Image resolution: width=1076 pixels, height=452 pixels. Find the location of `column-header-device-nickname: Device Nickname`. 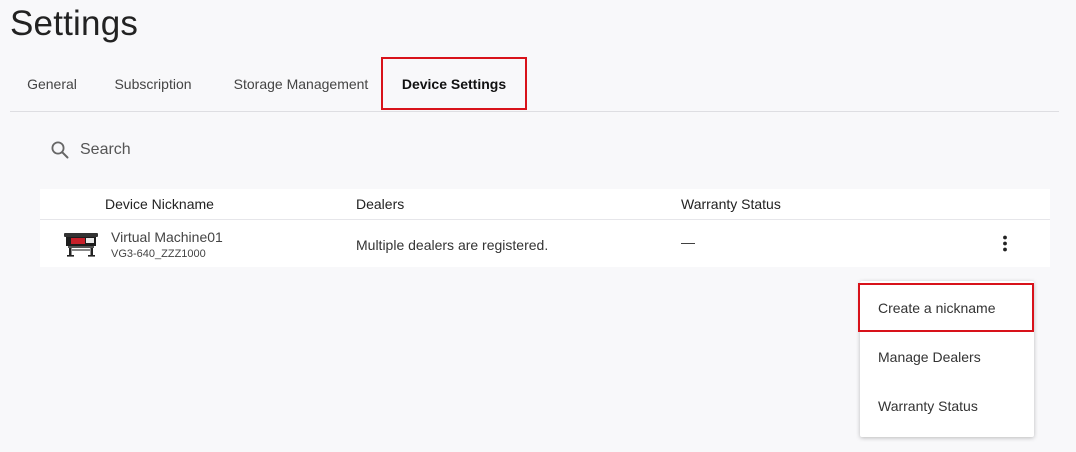

column-header-device-nickname: Device Nickname is located at coordinates (159, 204).